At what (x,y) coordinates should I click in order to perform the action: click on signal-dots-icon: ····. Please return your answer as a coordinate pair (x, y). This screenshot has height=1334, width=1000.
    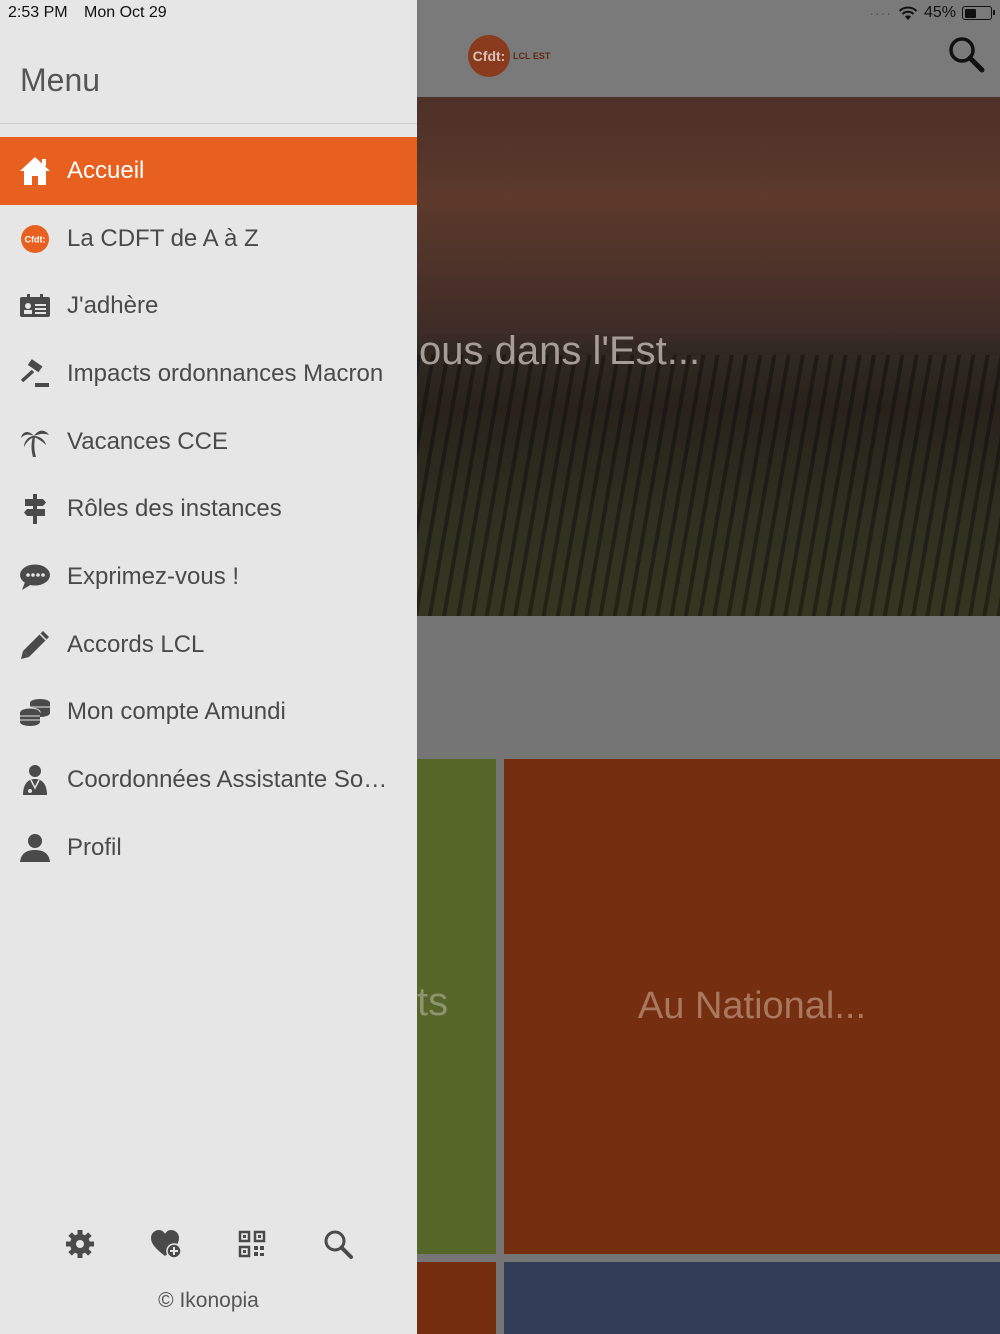
    Looking at the image, I should click on (880, 13).